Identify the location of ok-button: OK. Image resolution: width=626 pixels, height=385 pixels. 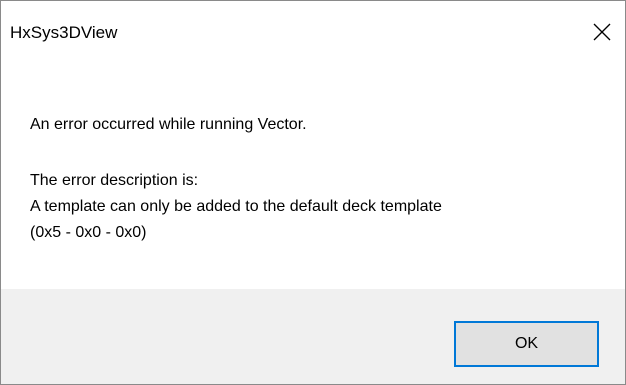
(526, 344).